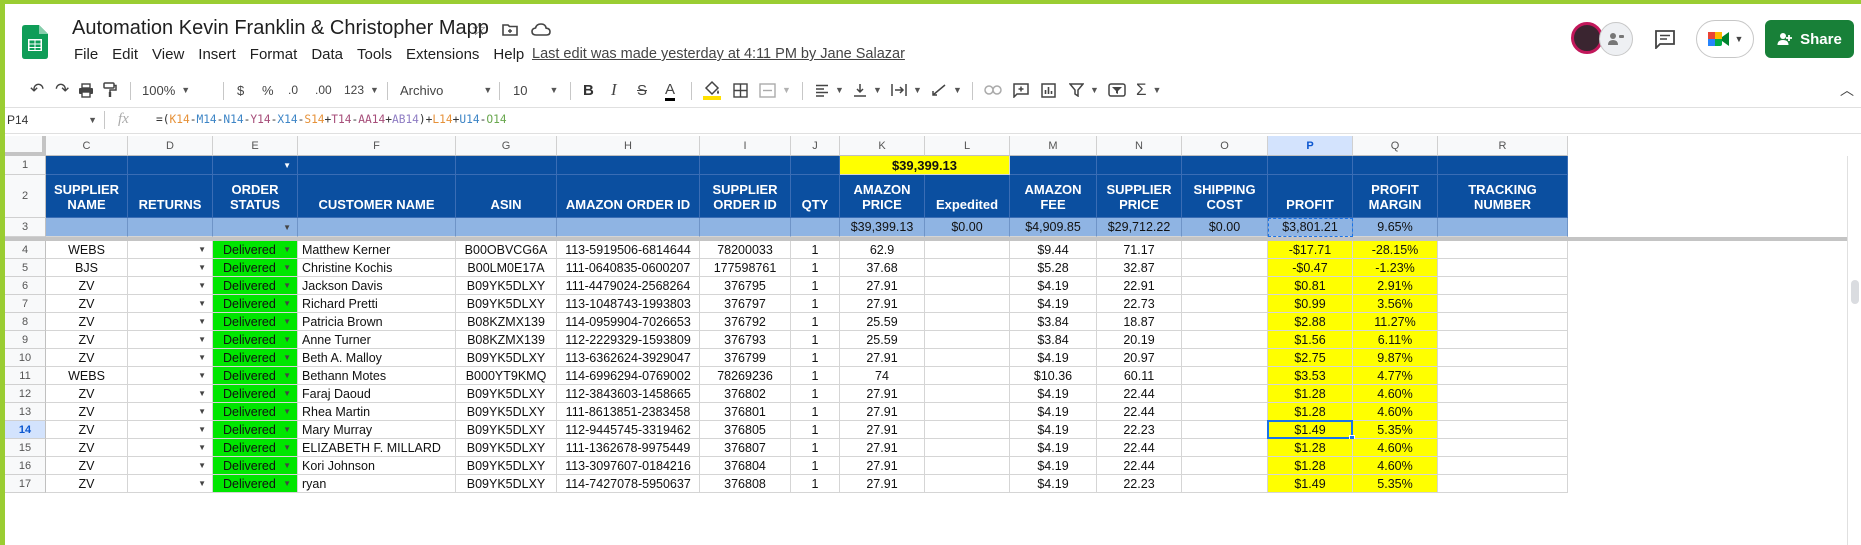  I want to click on profit-cell: $1.49, so click(1310, 484).